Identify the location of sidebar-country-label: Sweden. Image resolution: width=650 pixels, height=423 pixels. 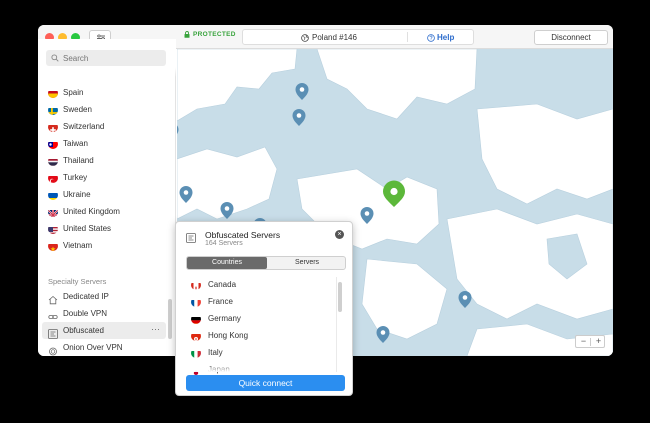
(77, 109).